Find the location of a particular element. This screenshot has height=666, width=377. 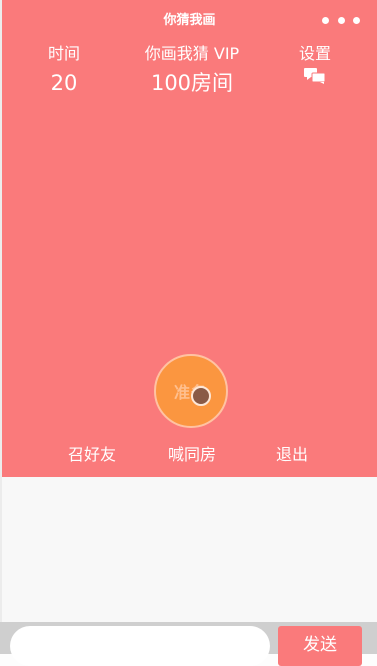

time-label: 时间 is located at coordinates (63, 53).